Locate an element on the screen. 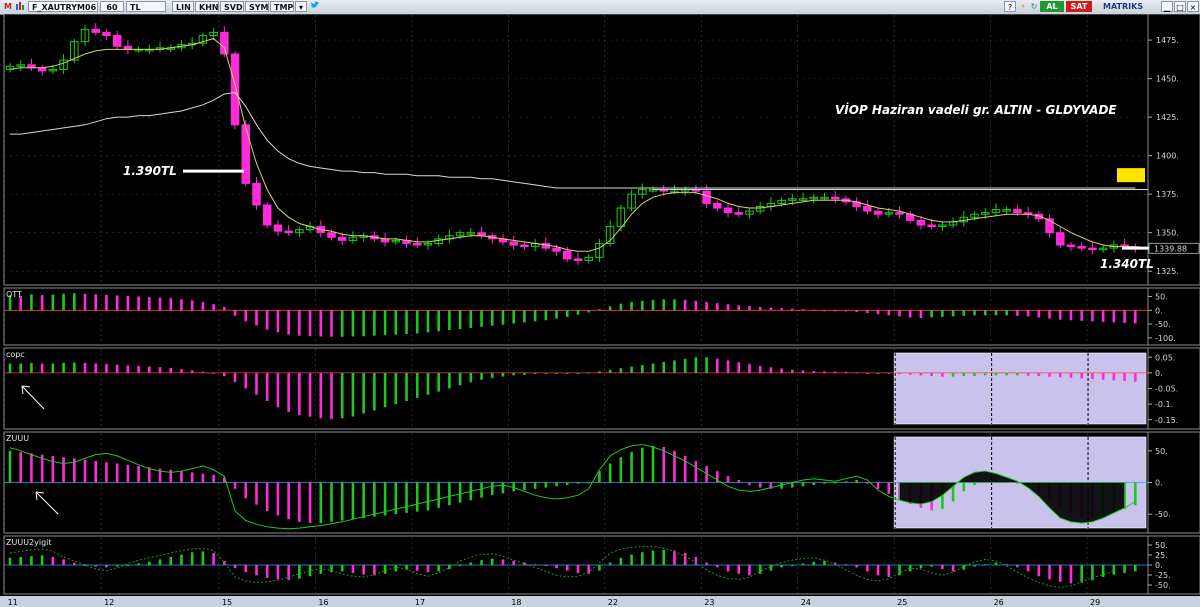 The width and height of the screenshot is (1200, 607). period-field: 60 is located at coordinates (112, 6).